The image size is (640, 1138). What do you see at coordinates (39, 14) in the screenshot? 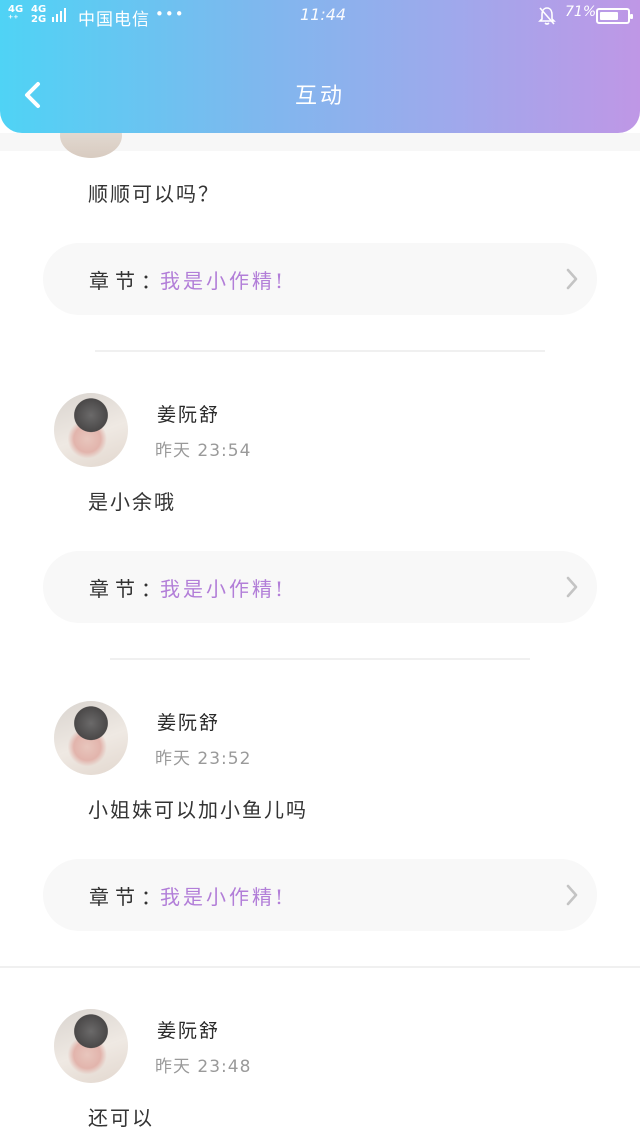
I see `network-indicator-2: 4G 2G` at bounding box center [39, 14].